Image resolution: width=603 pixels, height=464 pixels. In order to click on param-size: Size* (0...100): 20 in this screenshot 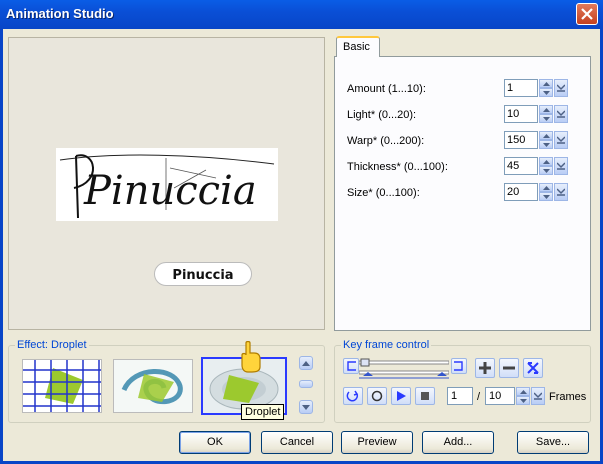, I will do `click(467, 193)`.